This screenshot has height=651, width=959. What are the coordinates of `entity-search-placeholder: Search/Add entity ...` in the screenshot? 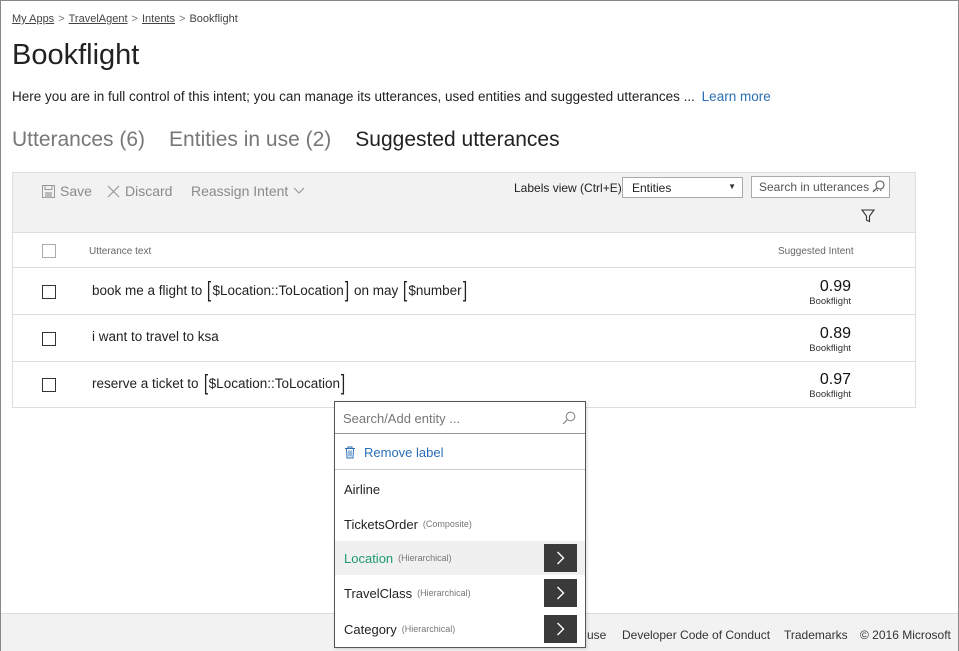 It's located at (402, 418).